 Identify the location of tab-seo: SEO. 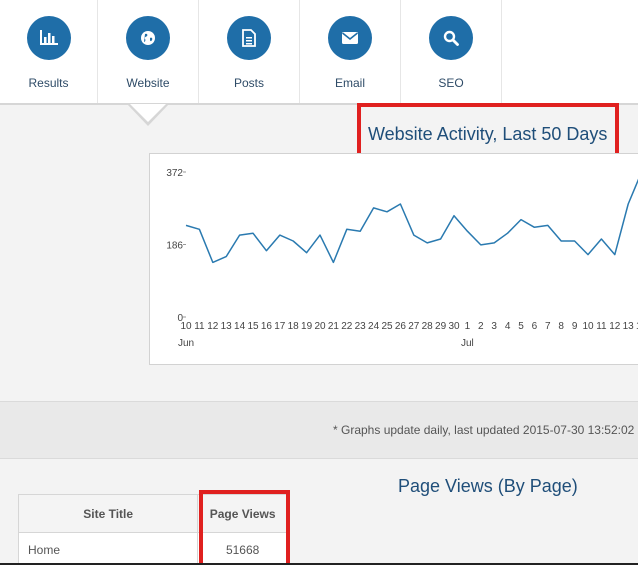
(451, 52).